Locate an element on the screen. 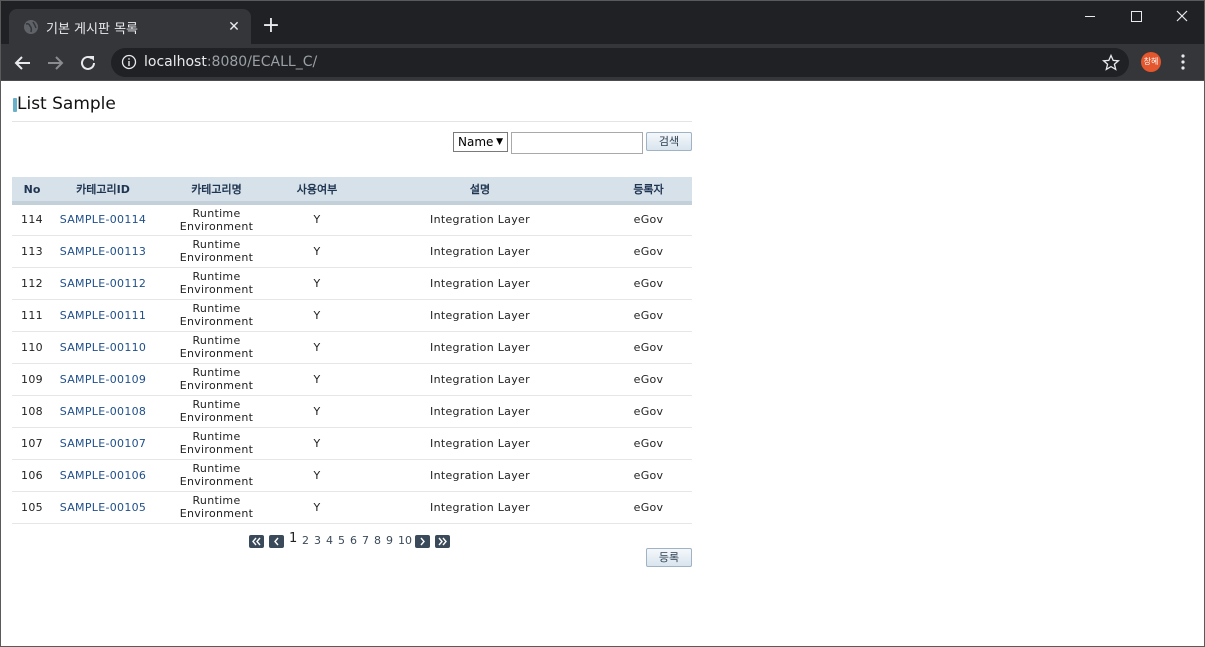 The image size is (1205, 647). cell-category-id: SAMPLE-00109 is located at coordinates (103, 379).